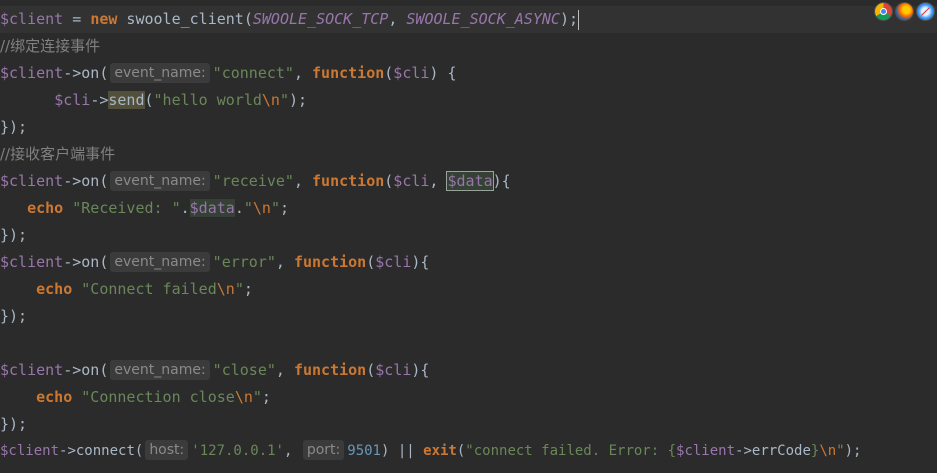 This screenshot has width=937, height=473. Describe the element at coordinates (925, 11) in the screenshot. I see `safari-icon` at that location.